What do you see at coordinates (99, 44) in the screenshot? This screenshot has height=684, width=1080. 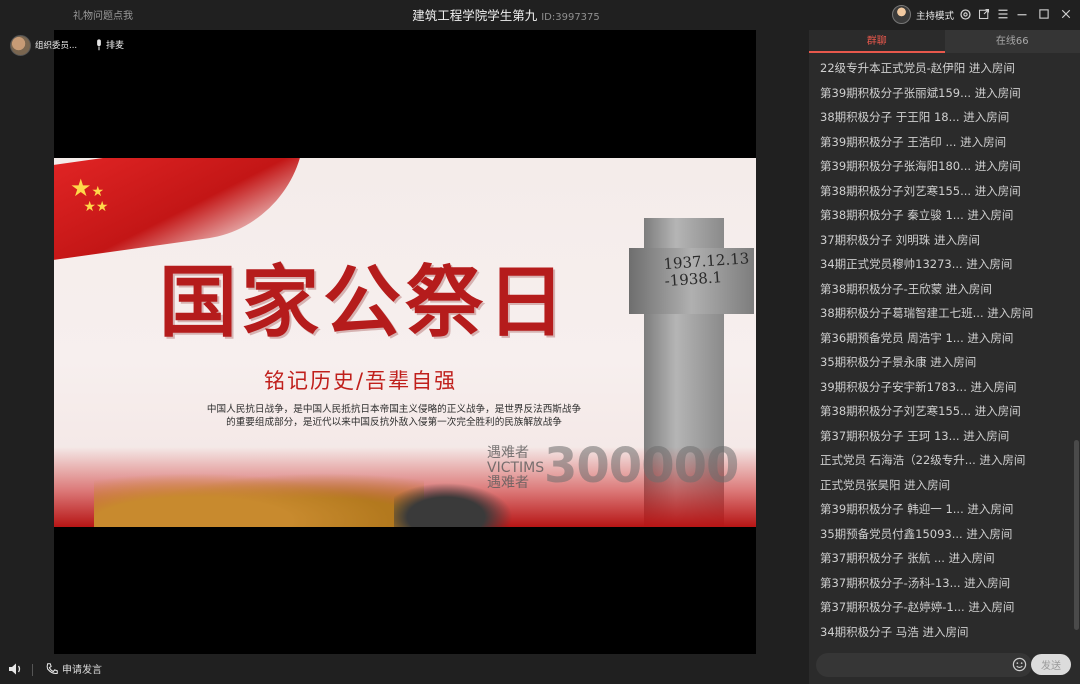 I see `mic-icon` at bounding box center [99, 44].